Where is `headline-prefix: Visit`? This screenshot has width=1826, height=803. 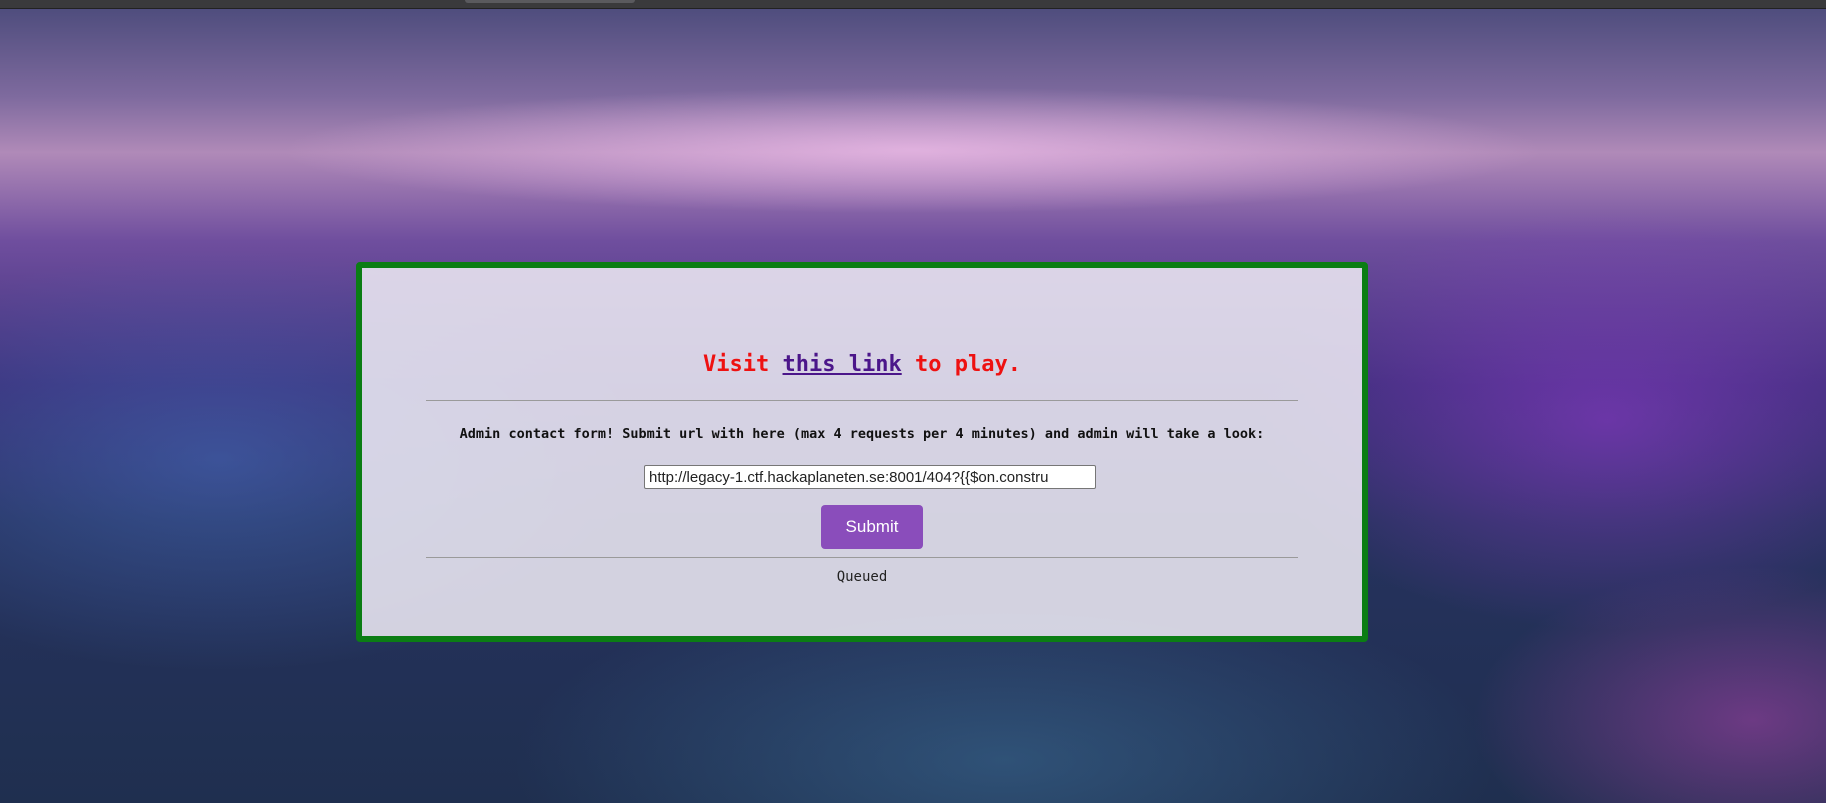 headline-prefix: Visit is located at coordinates (743, 364).